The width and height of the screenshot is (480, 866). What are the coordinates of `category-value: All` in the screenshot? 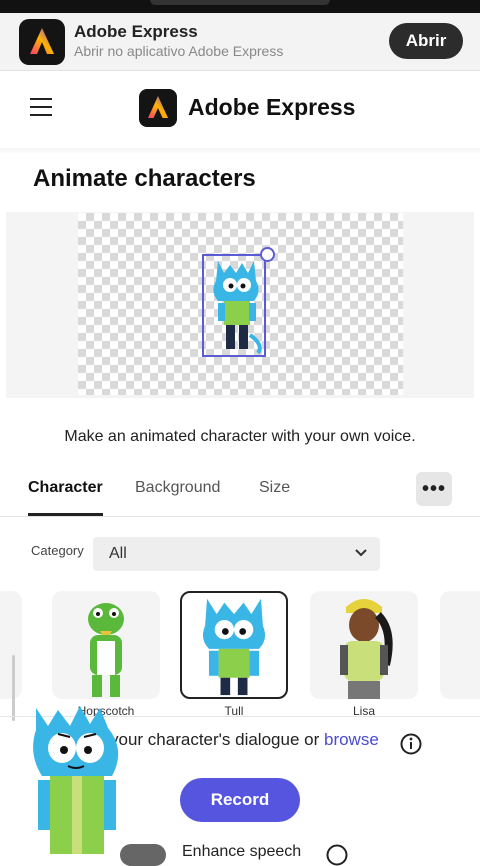 It's located at (118, 553).